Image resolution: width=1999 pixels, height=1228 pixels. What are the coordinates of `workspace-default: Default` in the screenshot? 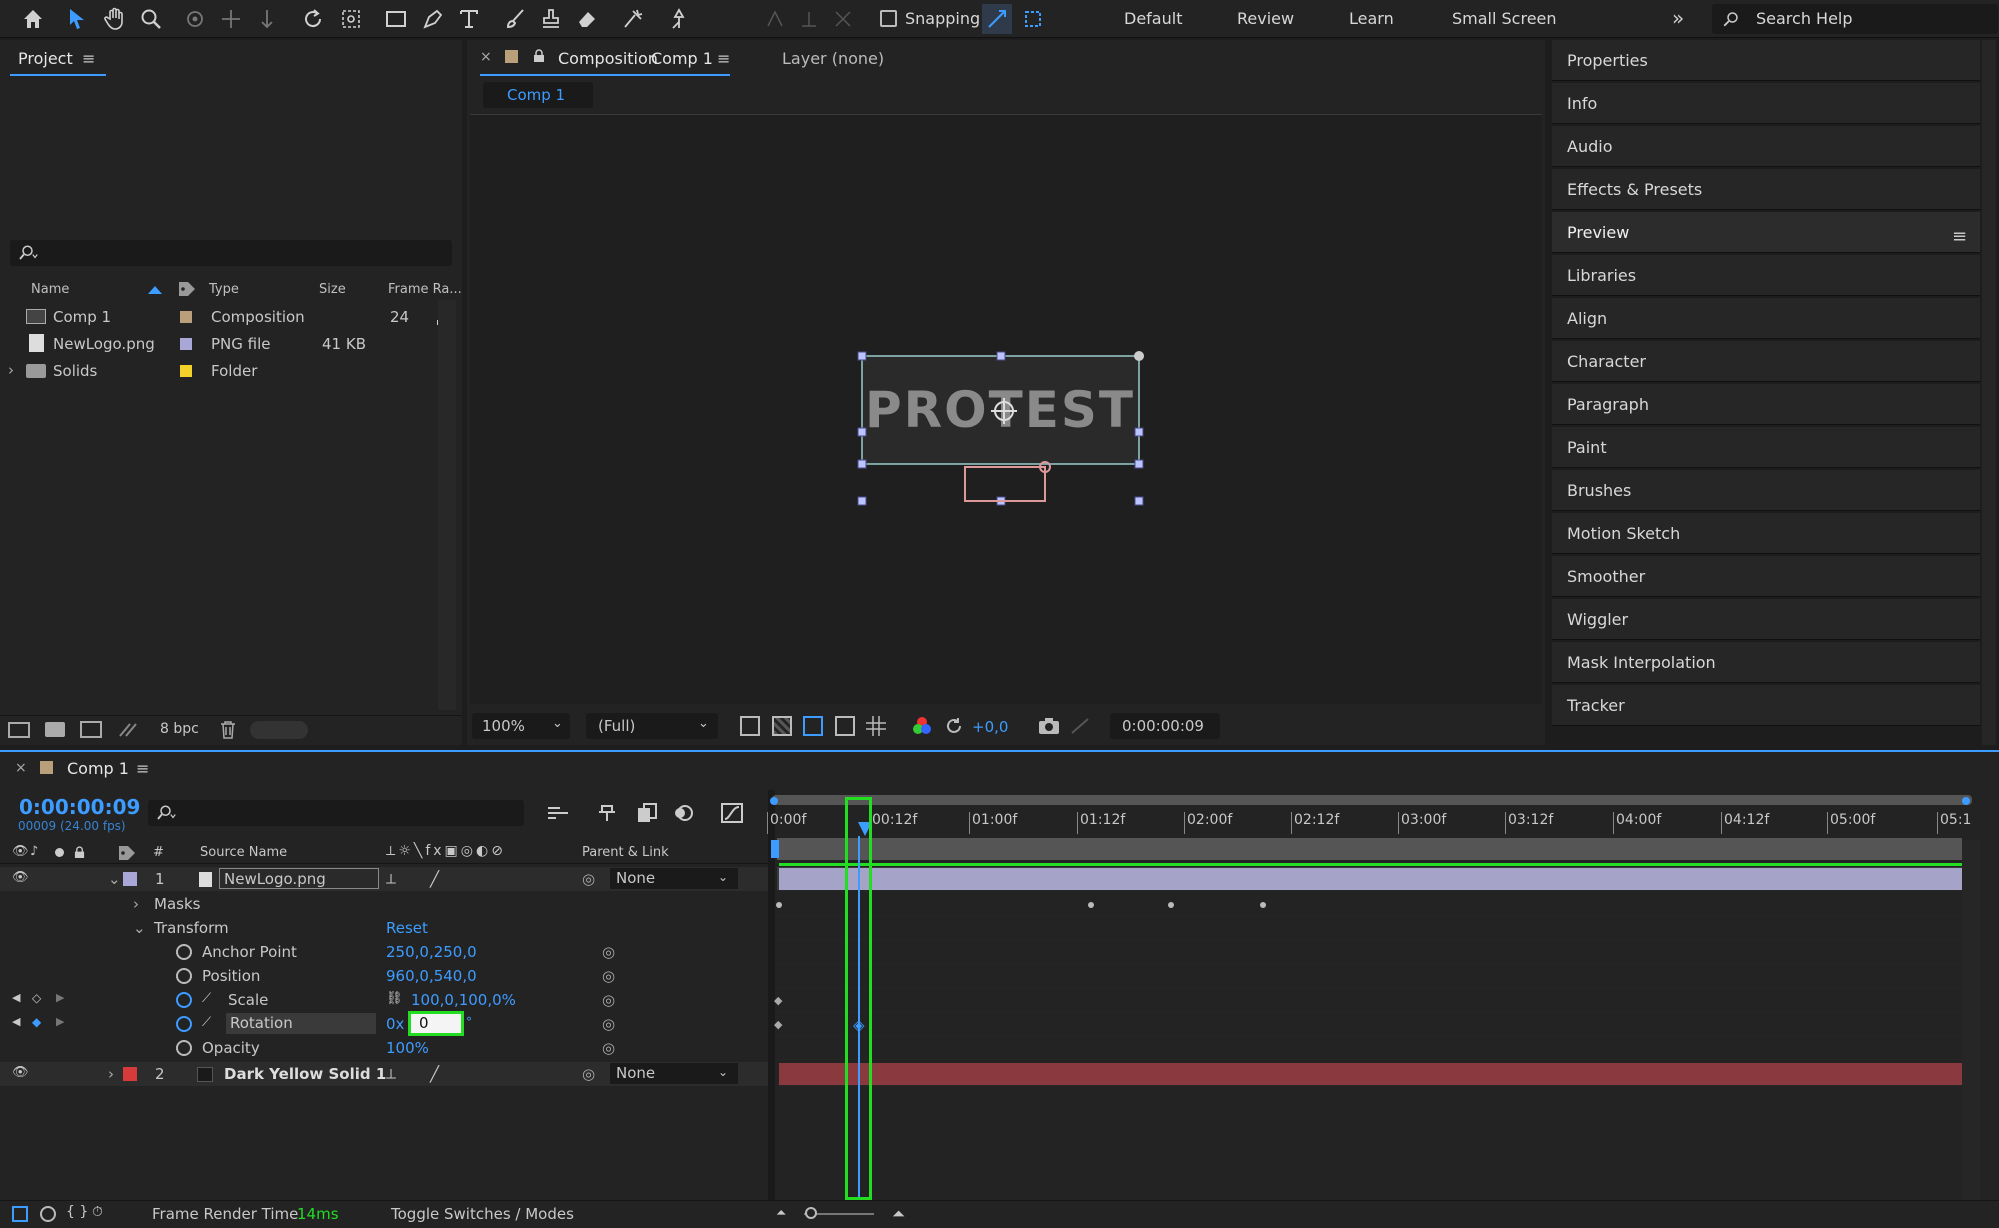 It's located at (1153, 18).